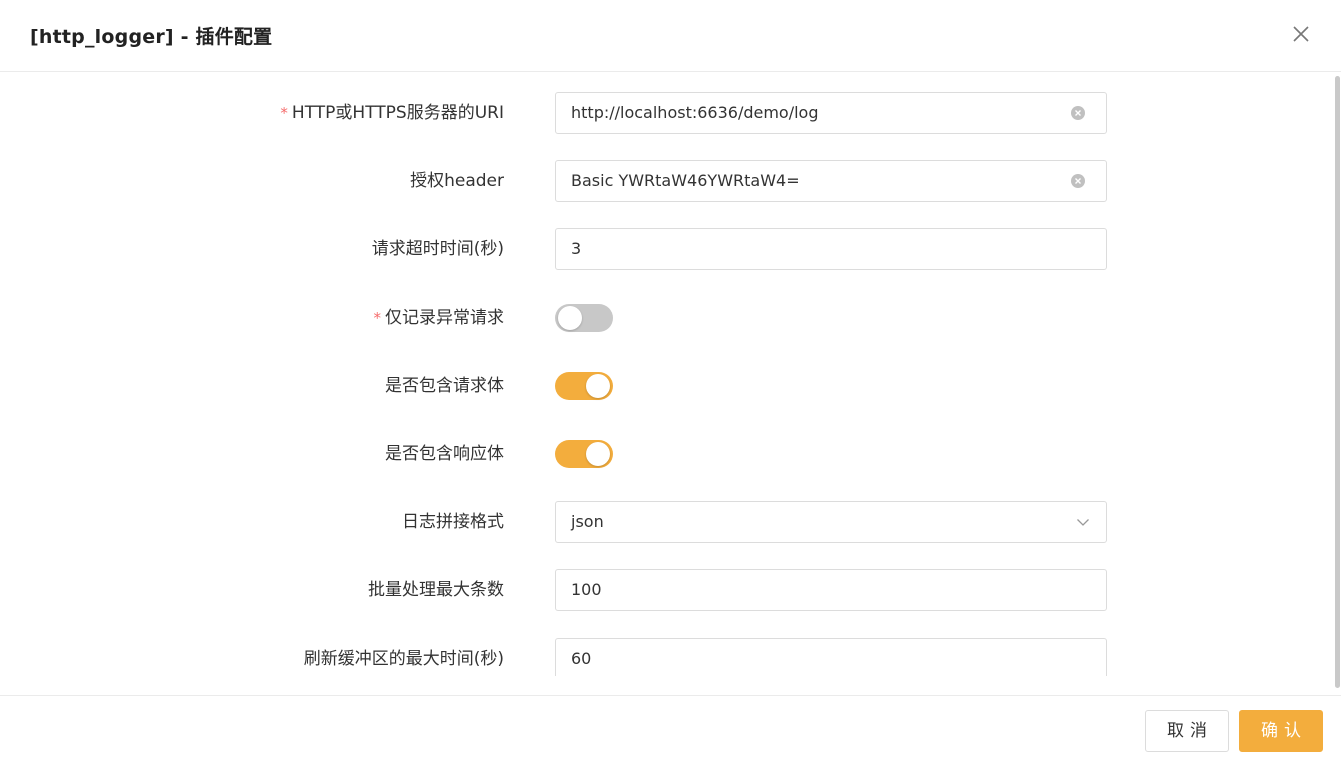 The image size is (1341, 771). What do you see at coordinates (831, 522) in the screenshot?
I see `log-format-select: json` at bounding box center [831, 522].